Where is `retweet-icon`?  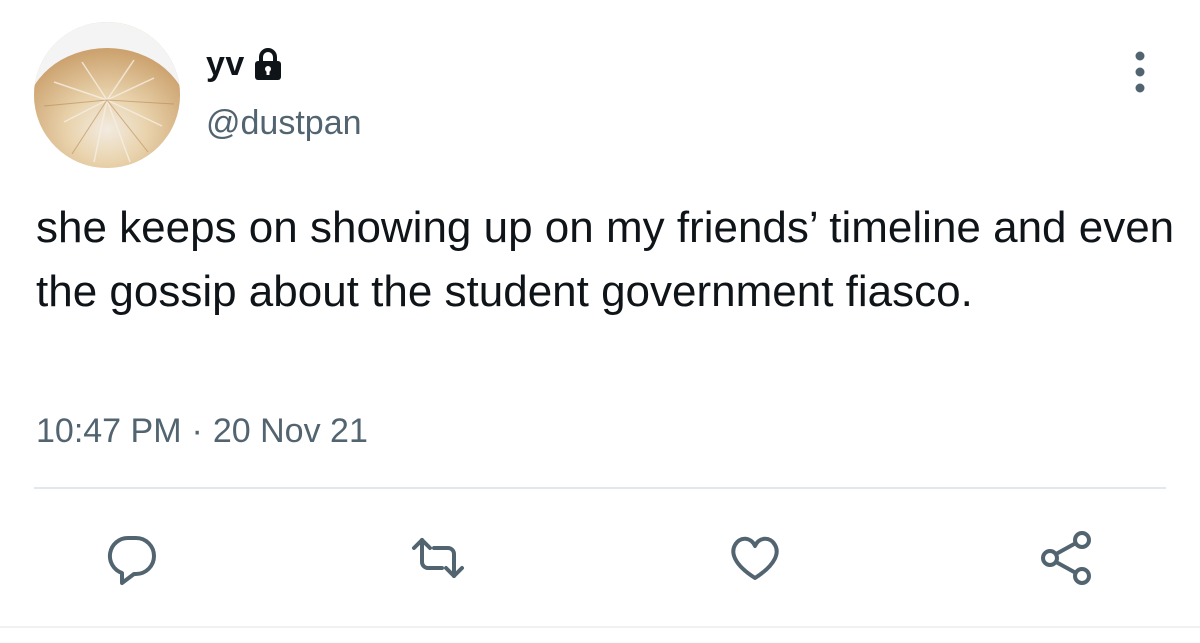 retweet-icon is located at coordinates (438, 558).